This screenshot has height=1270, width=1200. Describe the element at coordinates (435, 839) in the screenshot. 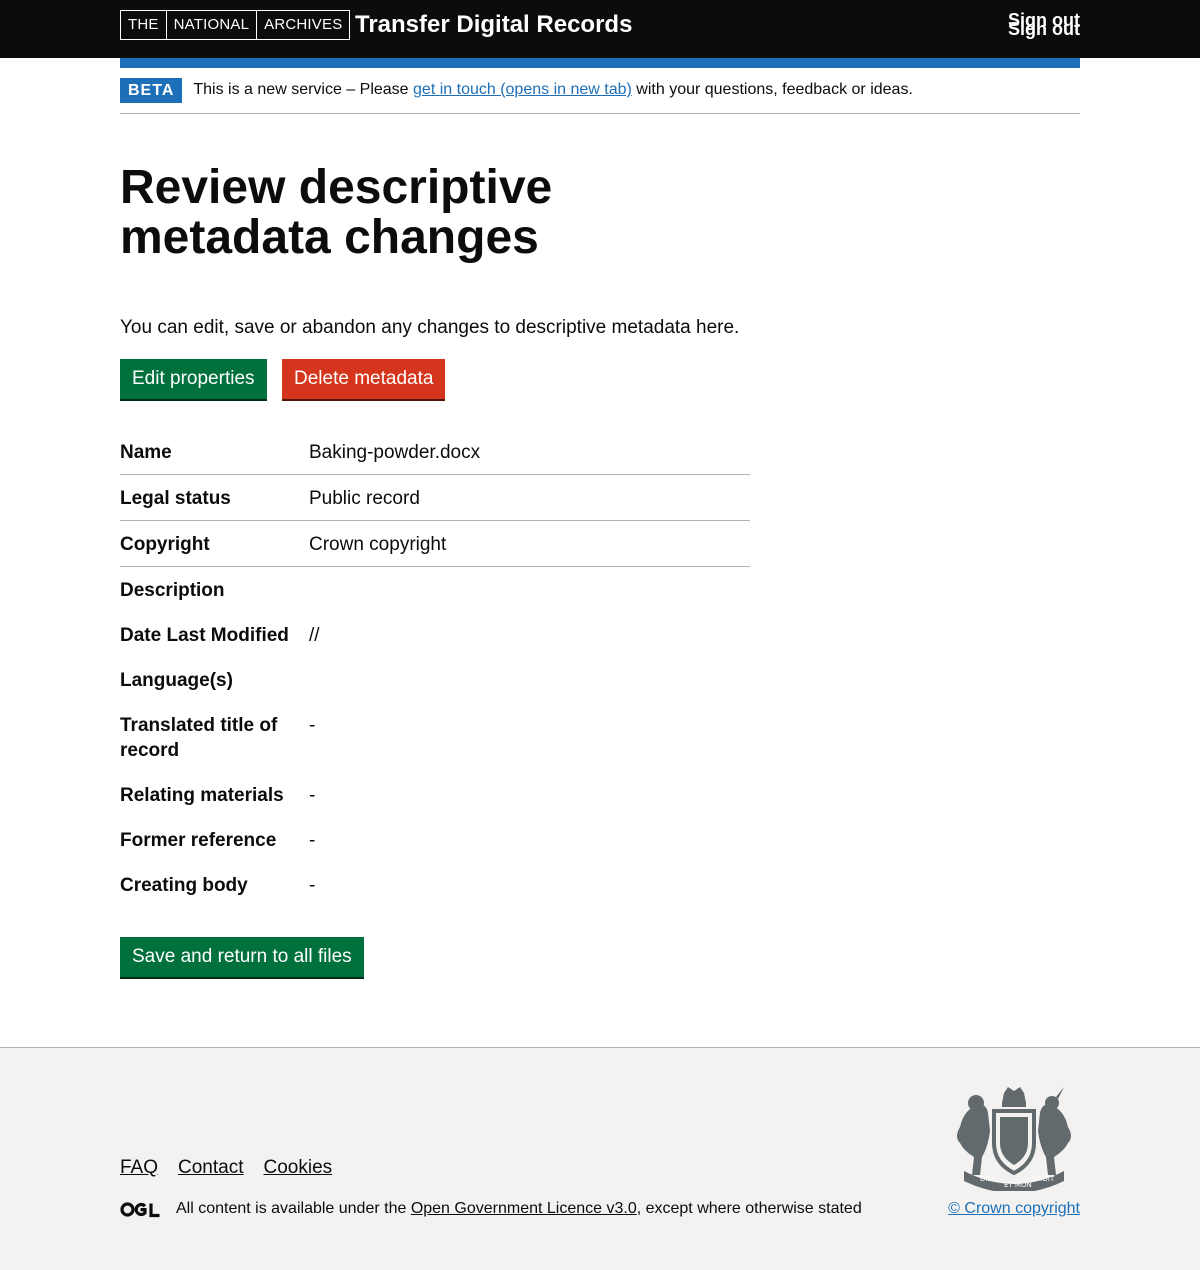

I see `summary-row-former-reference: Former reference -` at that location.